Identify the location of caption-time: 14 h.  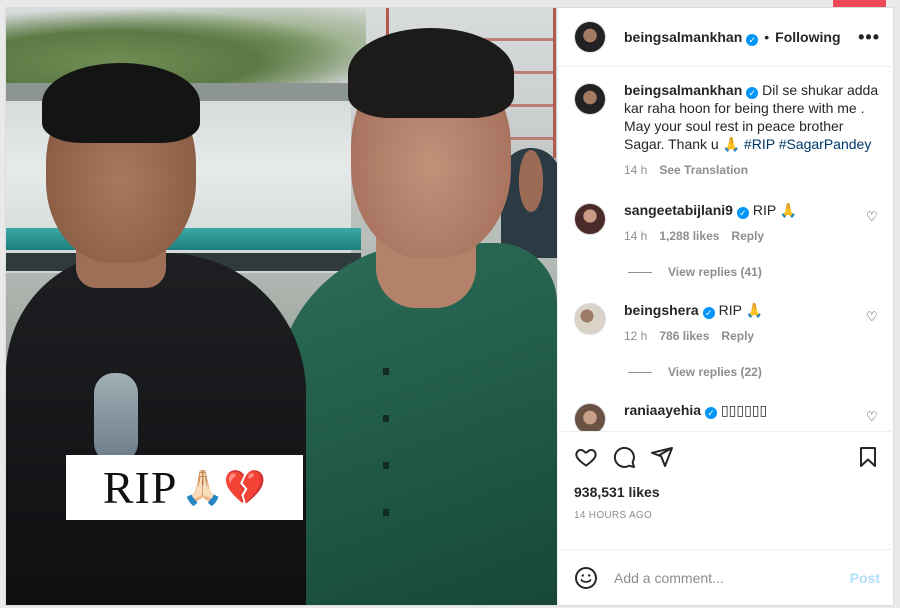
(636, 170).